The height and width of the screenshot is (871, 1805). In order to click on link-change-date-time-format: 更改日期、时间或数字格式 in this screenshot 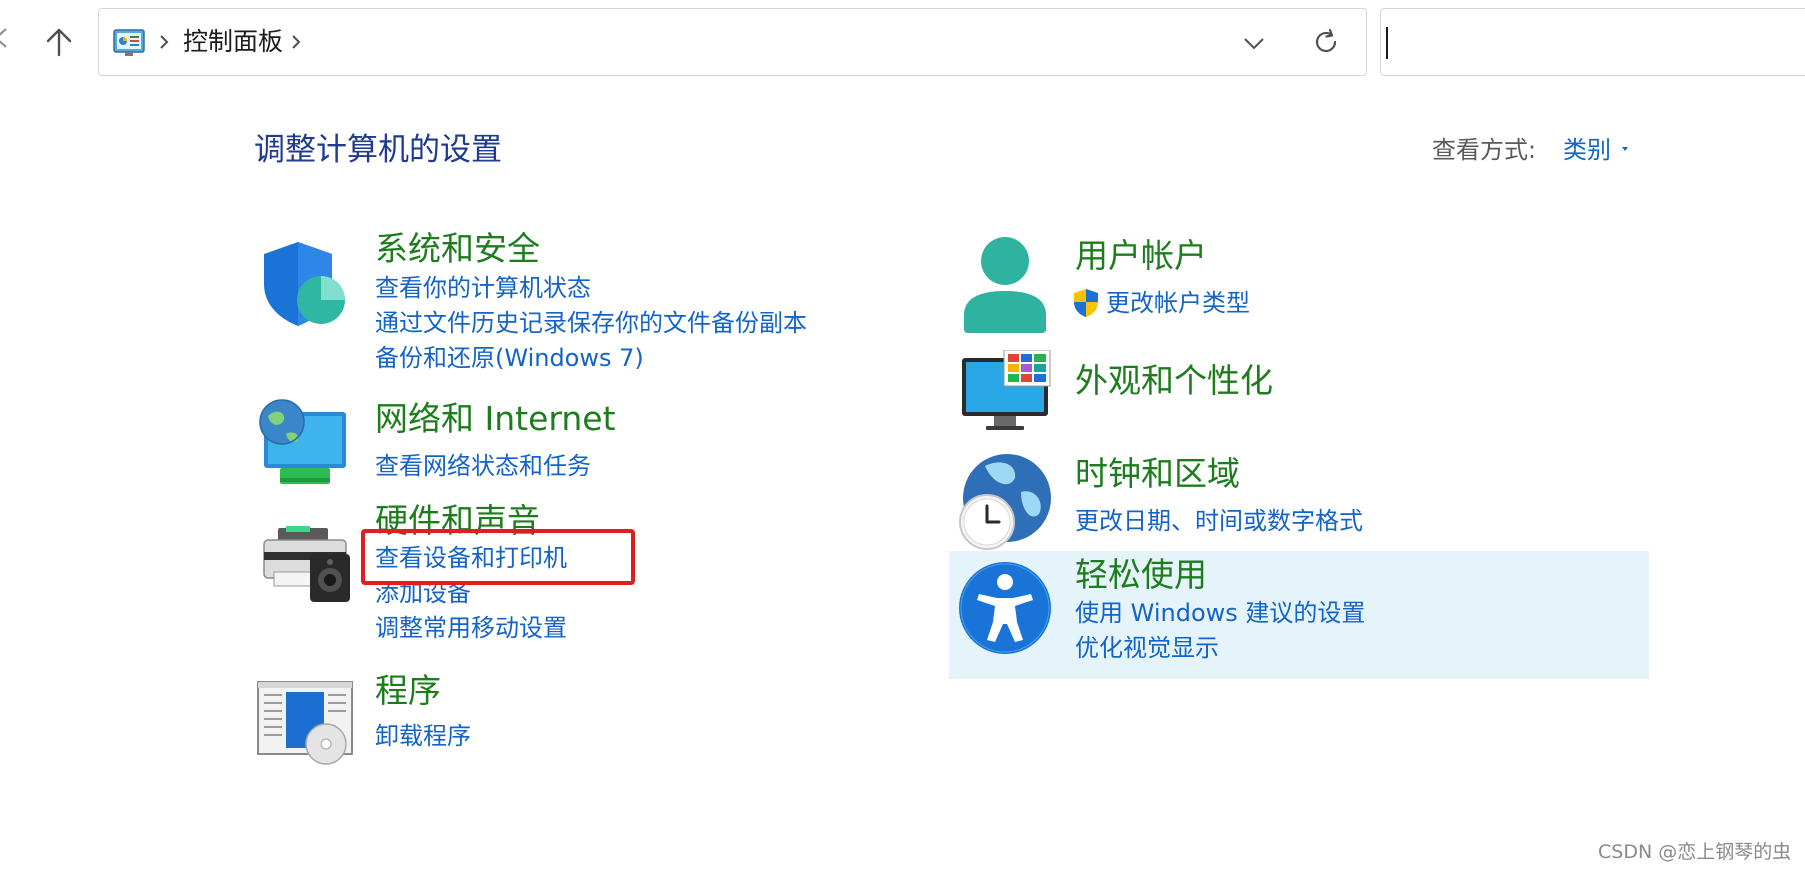, I will do `click(1219, 521)`.